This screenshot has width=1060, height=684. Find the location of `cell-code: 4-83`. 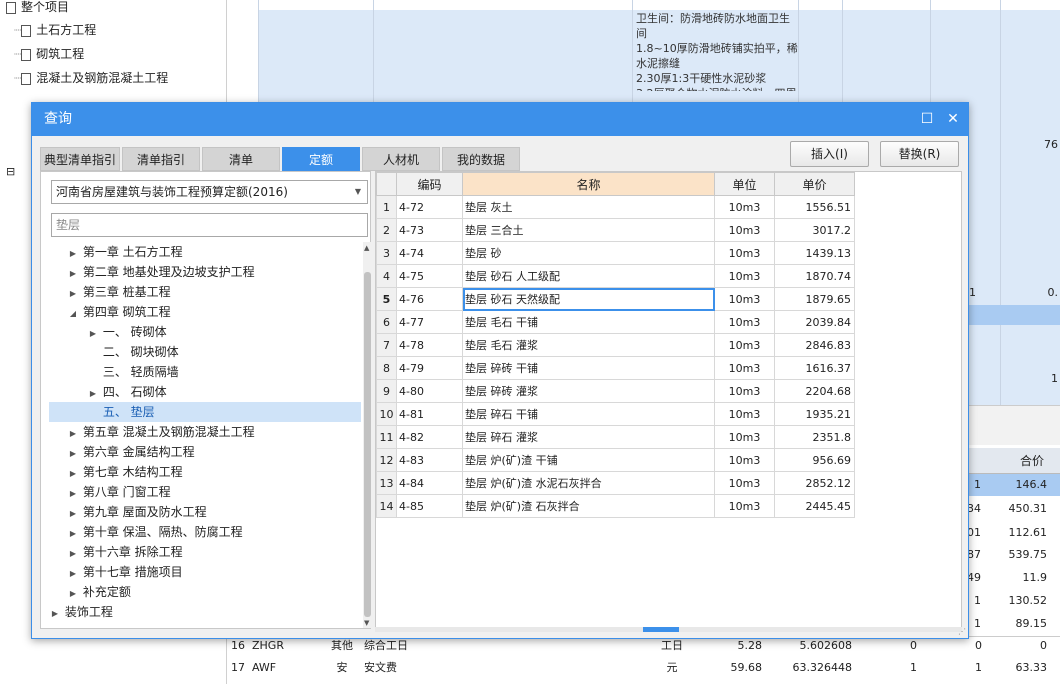

cell-code: 4-83 is located at coordinates (429, 460).